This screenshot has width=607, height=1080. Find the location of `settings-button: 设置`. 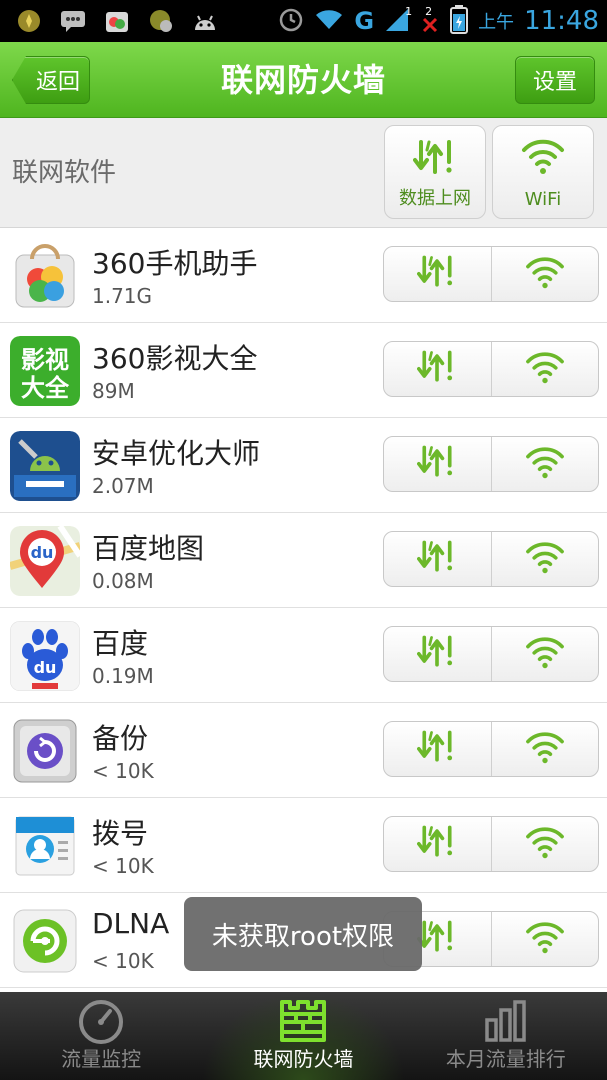

settings-button: 设置 is located at coordinates (555, 80).